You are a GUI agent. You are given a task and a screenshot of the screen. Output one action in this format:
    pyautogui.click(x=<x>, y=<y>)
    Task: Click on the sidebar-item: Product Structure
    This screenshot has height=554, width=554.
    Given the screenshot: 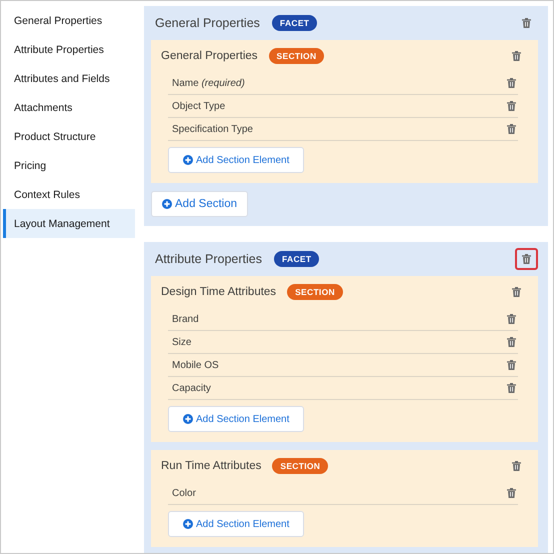 What is the action you would take?
    pyautogui.click(x=69, y=136)
    